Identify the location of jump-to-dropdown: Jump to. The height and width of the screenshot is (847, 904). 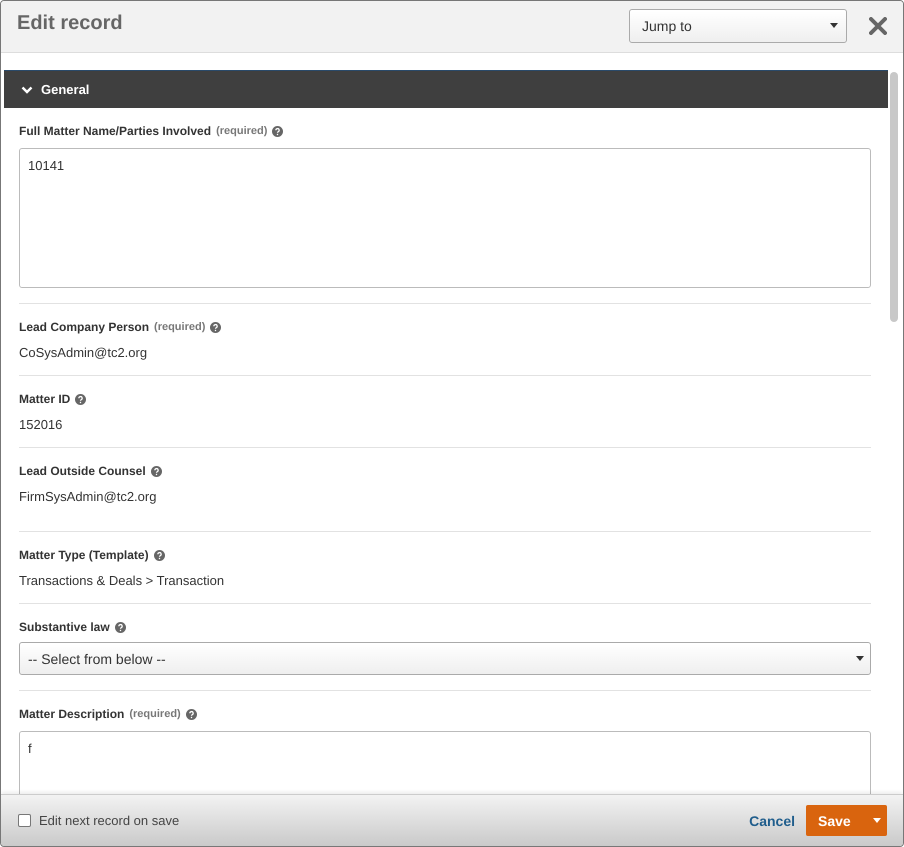
(738, 25).